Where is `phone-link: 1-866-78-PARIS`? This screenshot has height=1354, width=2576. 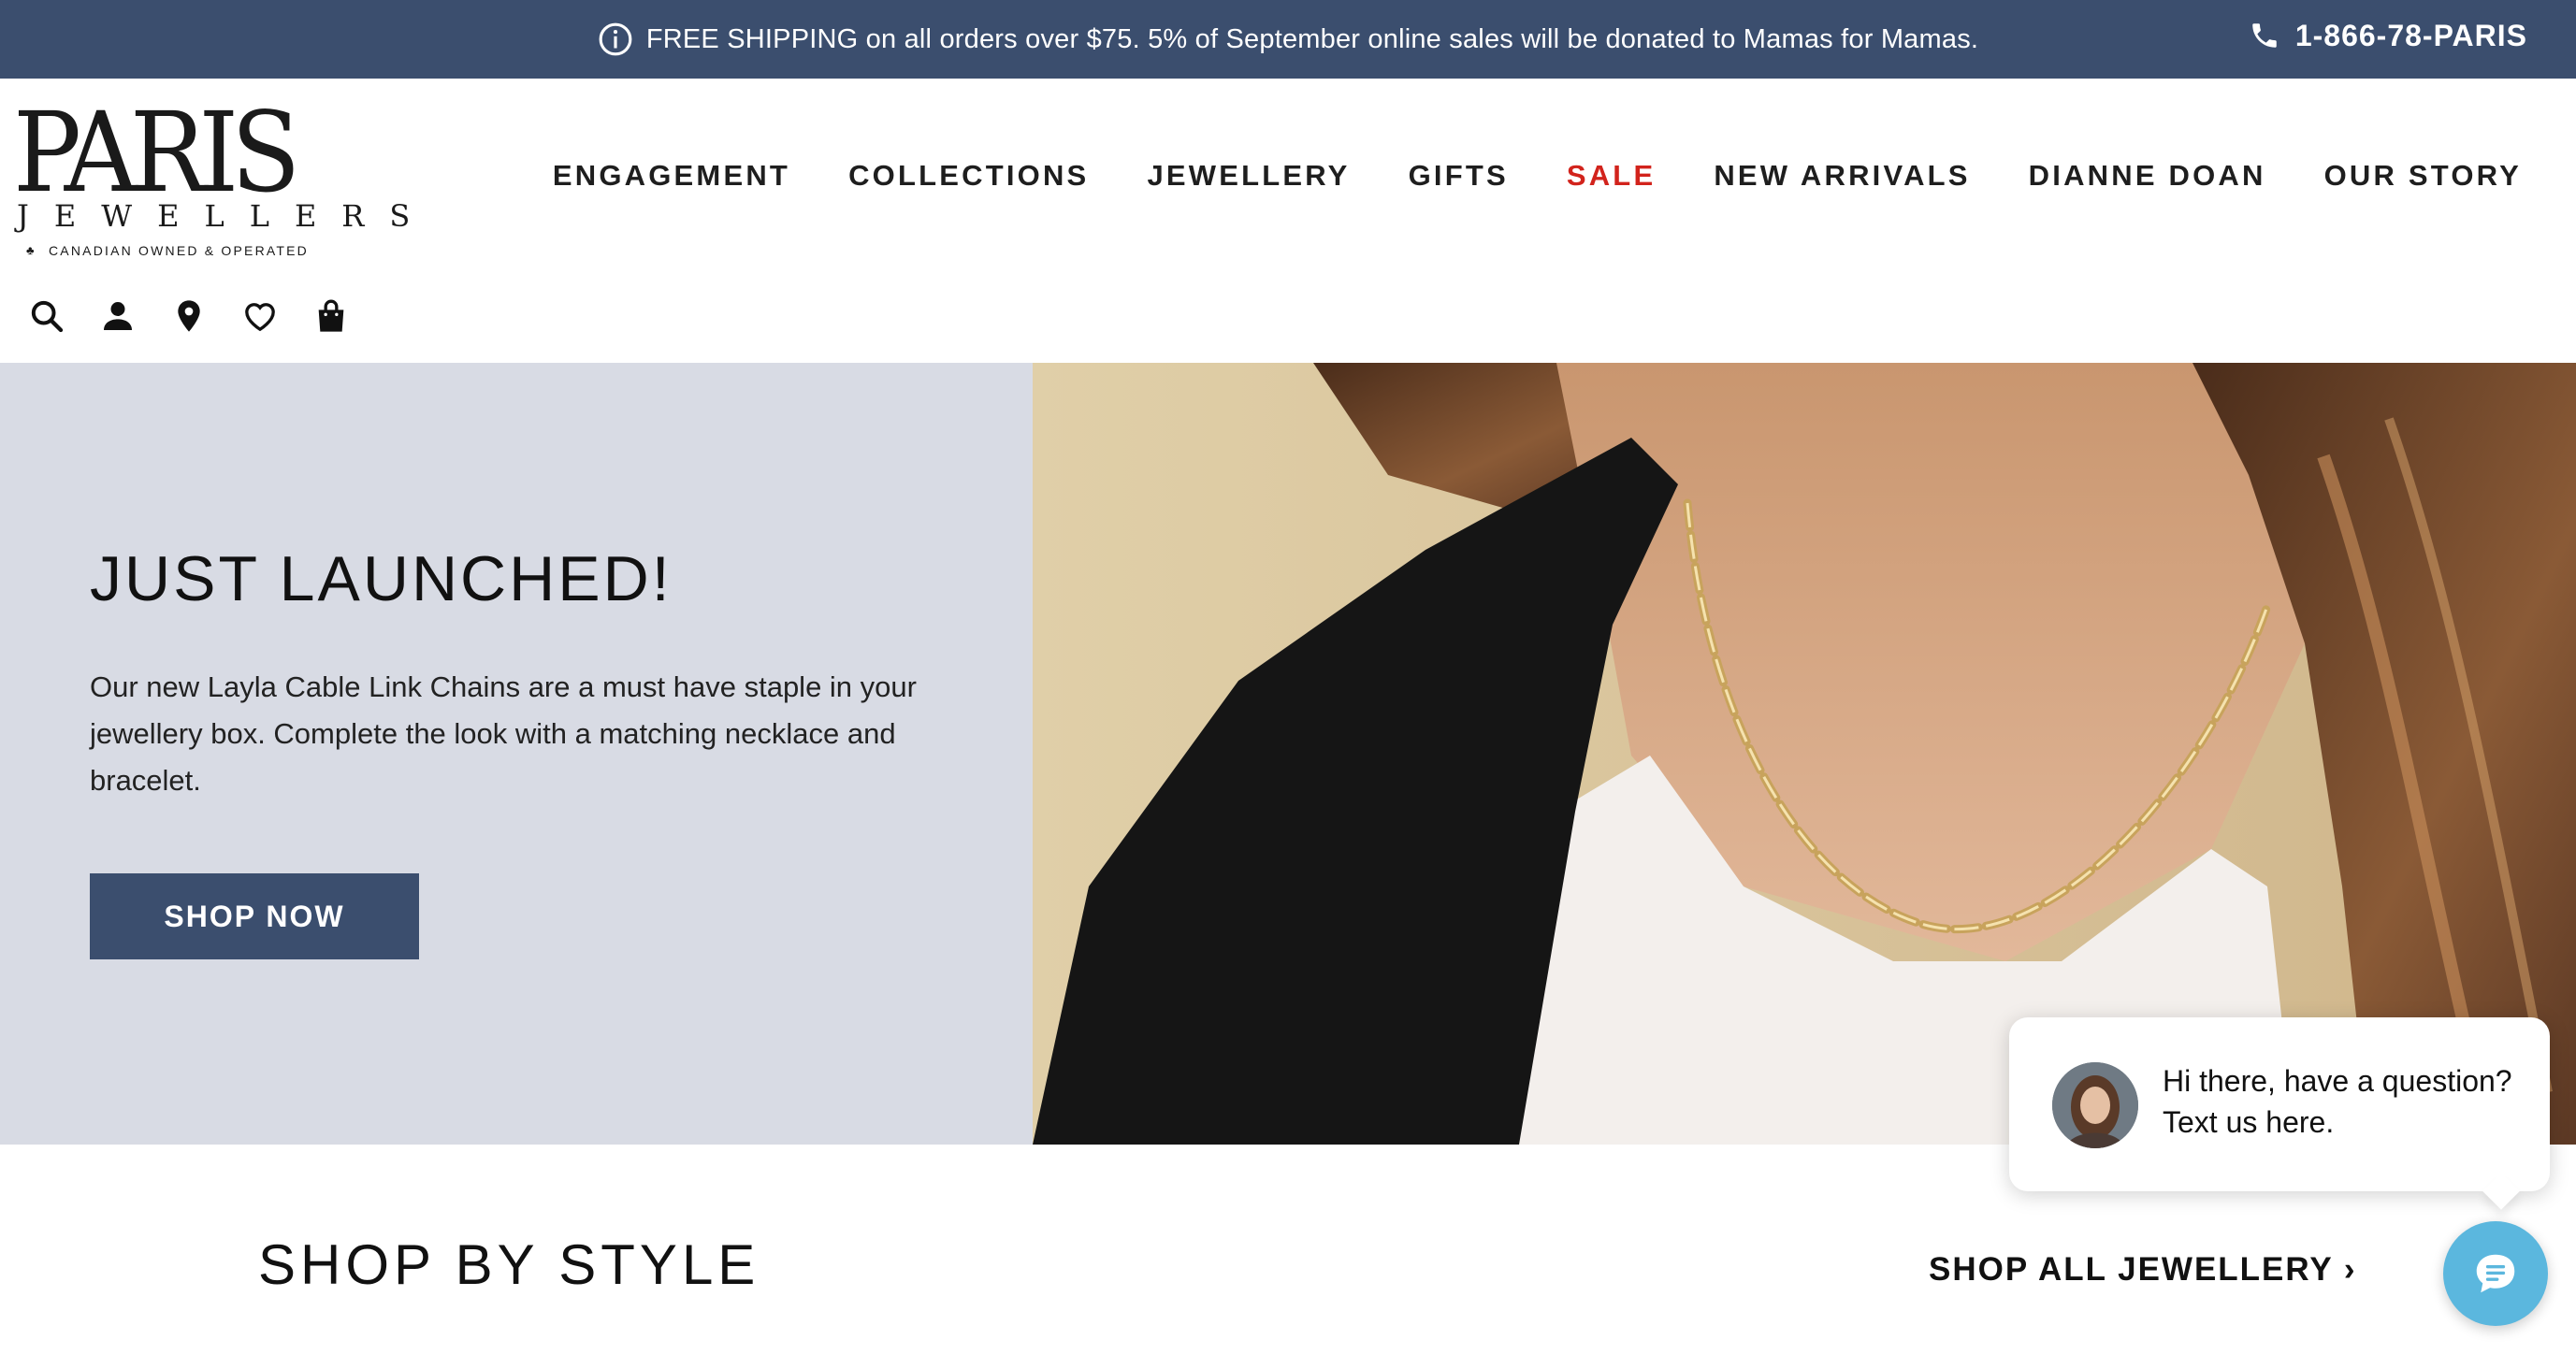
phone-link: 1-866-78-PARIS is located at coordinates (2388, 35).